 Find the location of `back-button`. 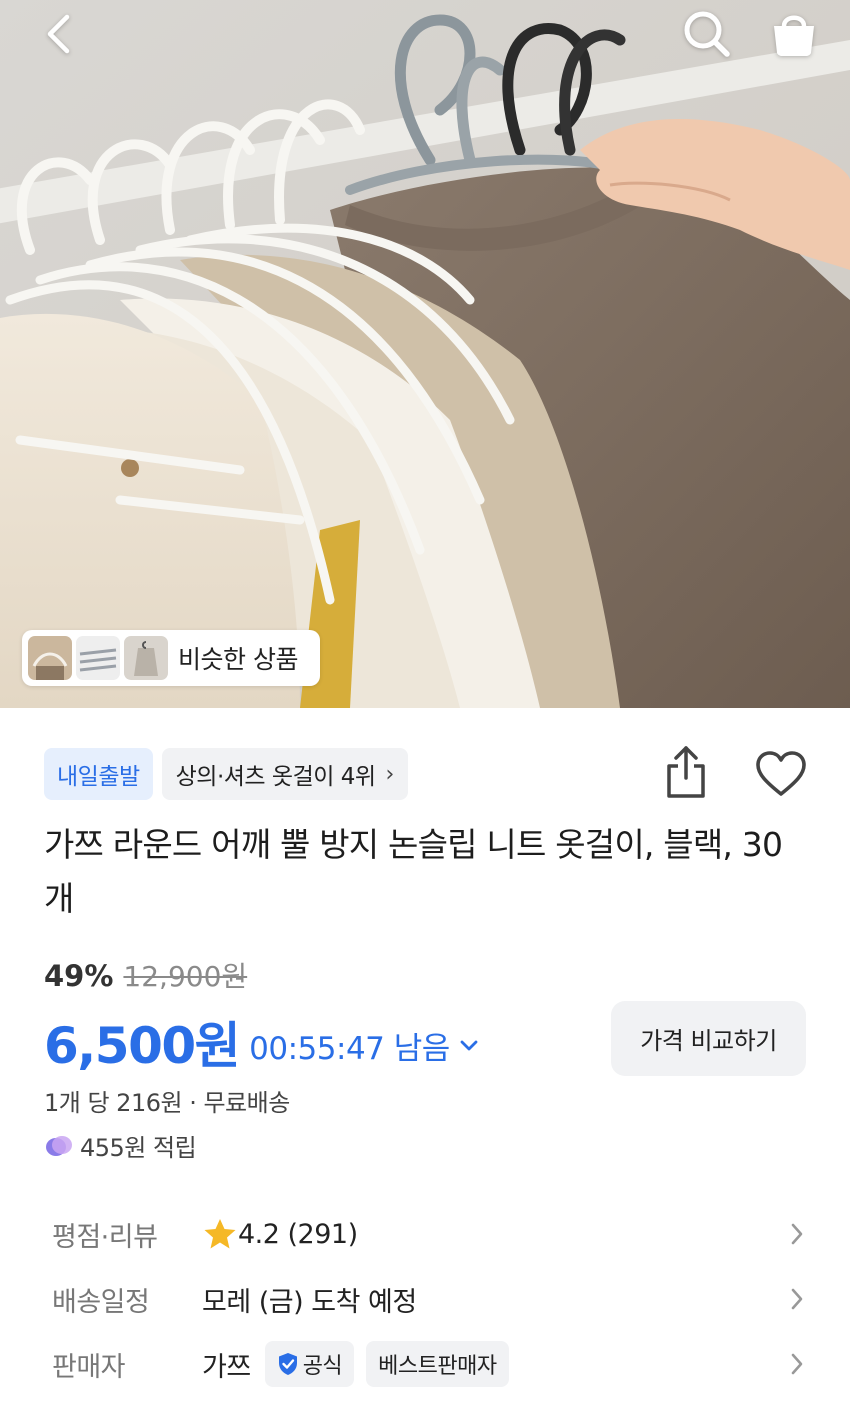

back-button is located at coordinates (58, 34).